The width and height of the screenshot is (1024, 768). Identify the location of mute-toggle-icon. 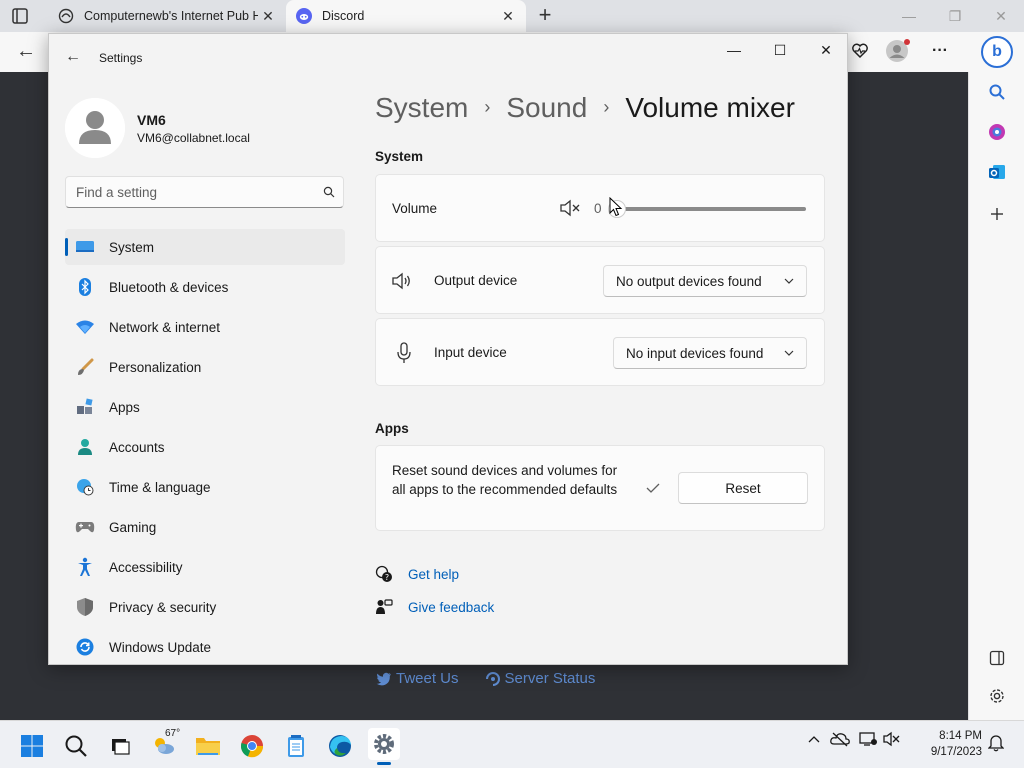
(572, 209).